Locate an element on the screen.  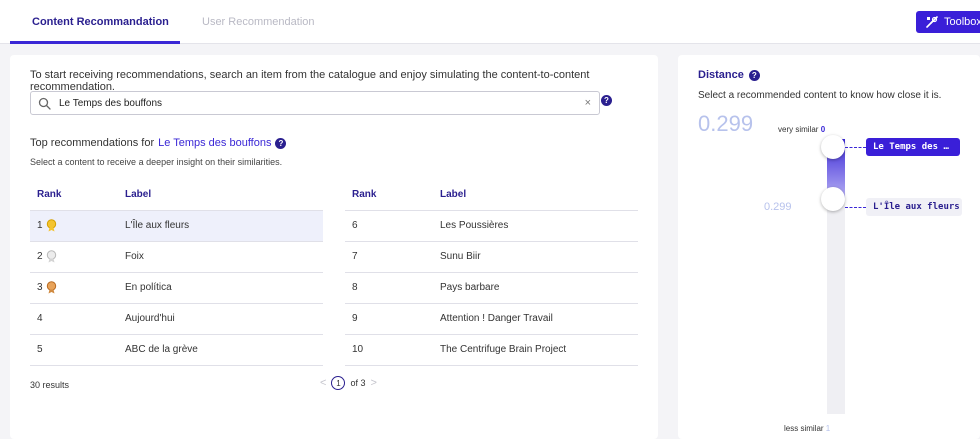
table-row: 3 En política is located at coordinates (176, 288).